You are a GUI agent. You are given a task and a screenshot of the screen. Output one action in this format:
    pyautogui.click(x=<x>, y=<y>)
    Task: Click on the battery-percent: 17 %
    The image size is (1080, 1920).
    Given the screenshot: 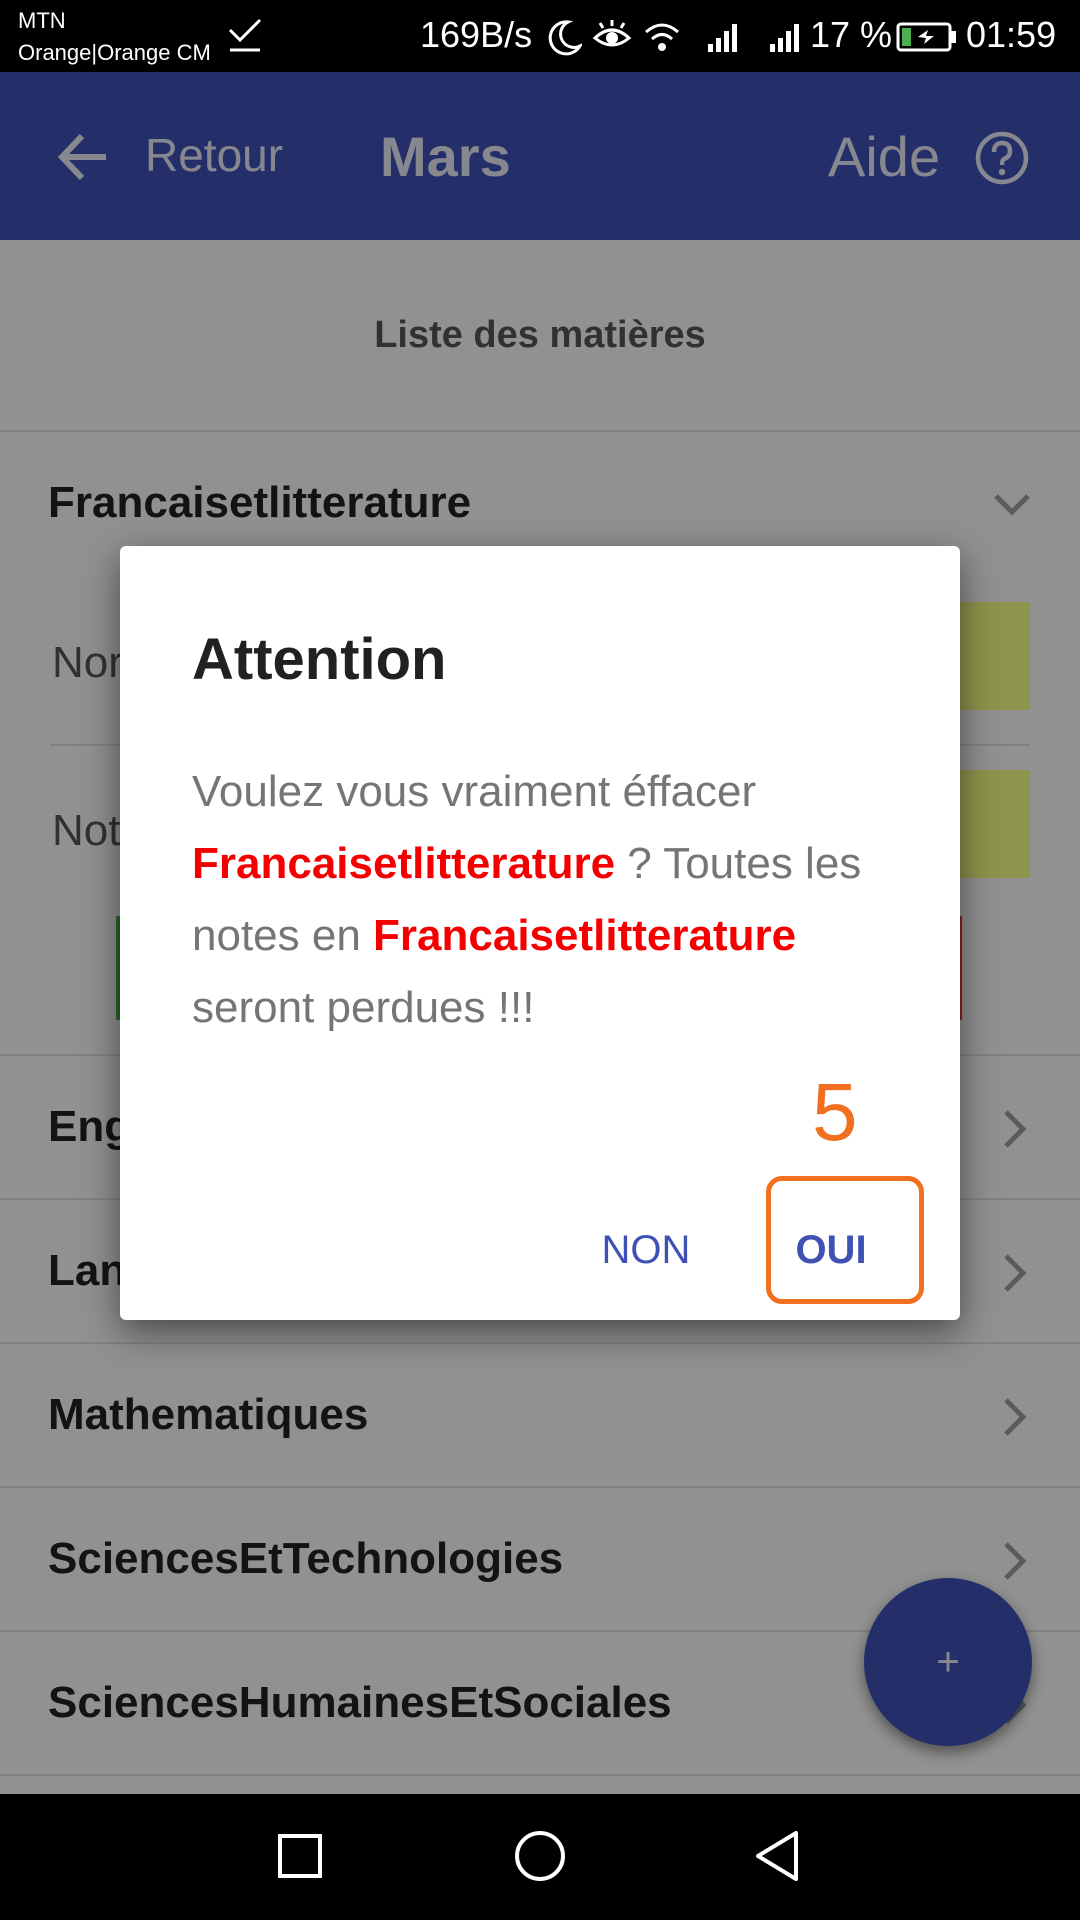 What is the action you would take?
    pyautogui.click(x=851, y=34)
    